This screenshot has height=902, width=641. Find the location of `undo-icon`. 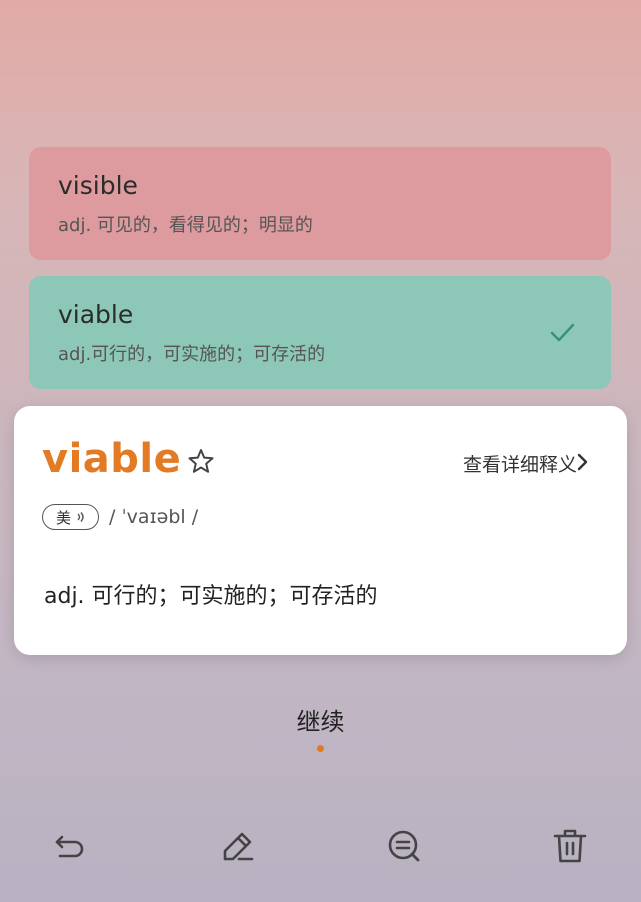

undo-icon is located at coordinates (69, 846).